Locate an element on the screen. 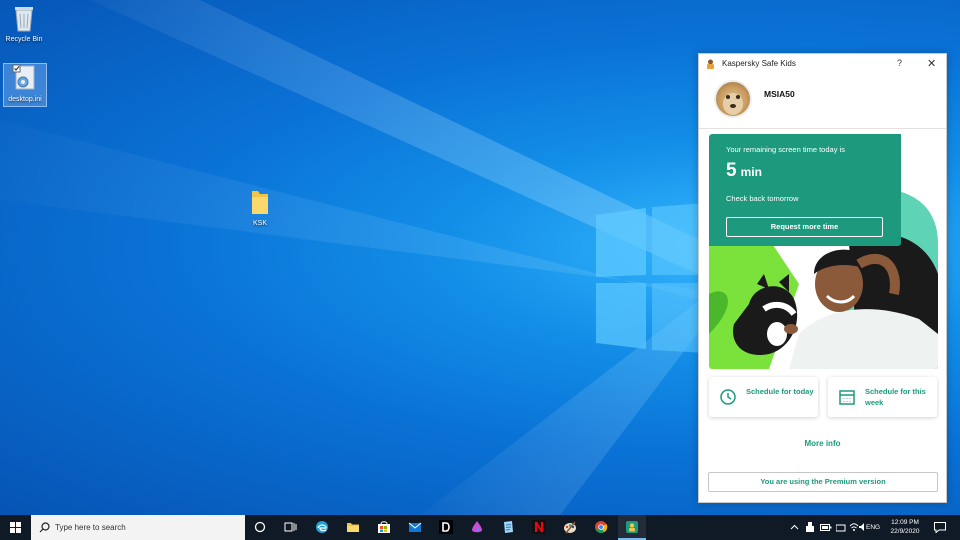 This screenshot has width=960, height=540. mail-icon is located at coordinates (415, 527).